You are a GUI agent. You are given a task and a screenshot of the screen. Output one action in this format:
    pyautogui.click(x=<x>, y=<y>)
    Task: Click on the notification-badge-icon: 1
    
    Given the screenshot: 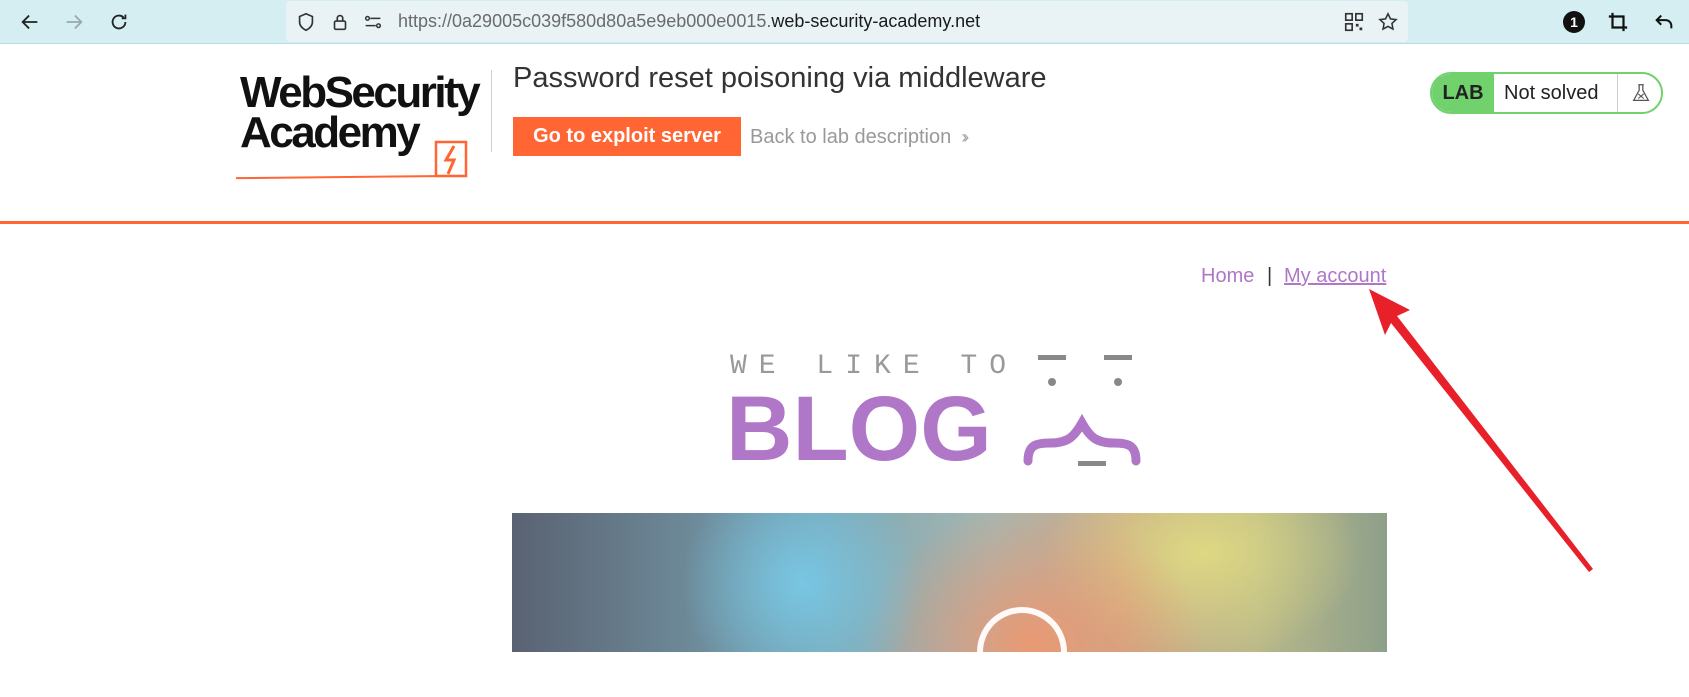 What is the action you would take?
    pyautogui.click(x=1574, y=22)
    